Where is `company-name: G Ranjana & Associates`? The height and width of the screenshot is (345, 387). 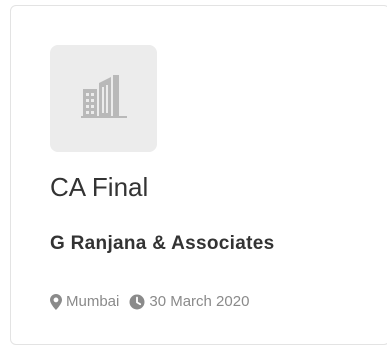 company-name: G Ranjana & Associates is located at coordinates (162, 244).